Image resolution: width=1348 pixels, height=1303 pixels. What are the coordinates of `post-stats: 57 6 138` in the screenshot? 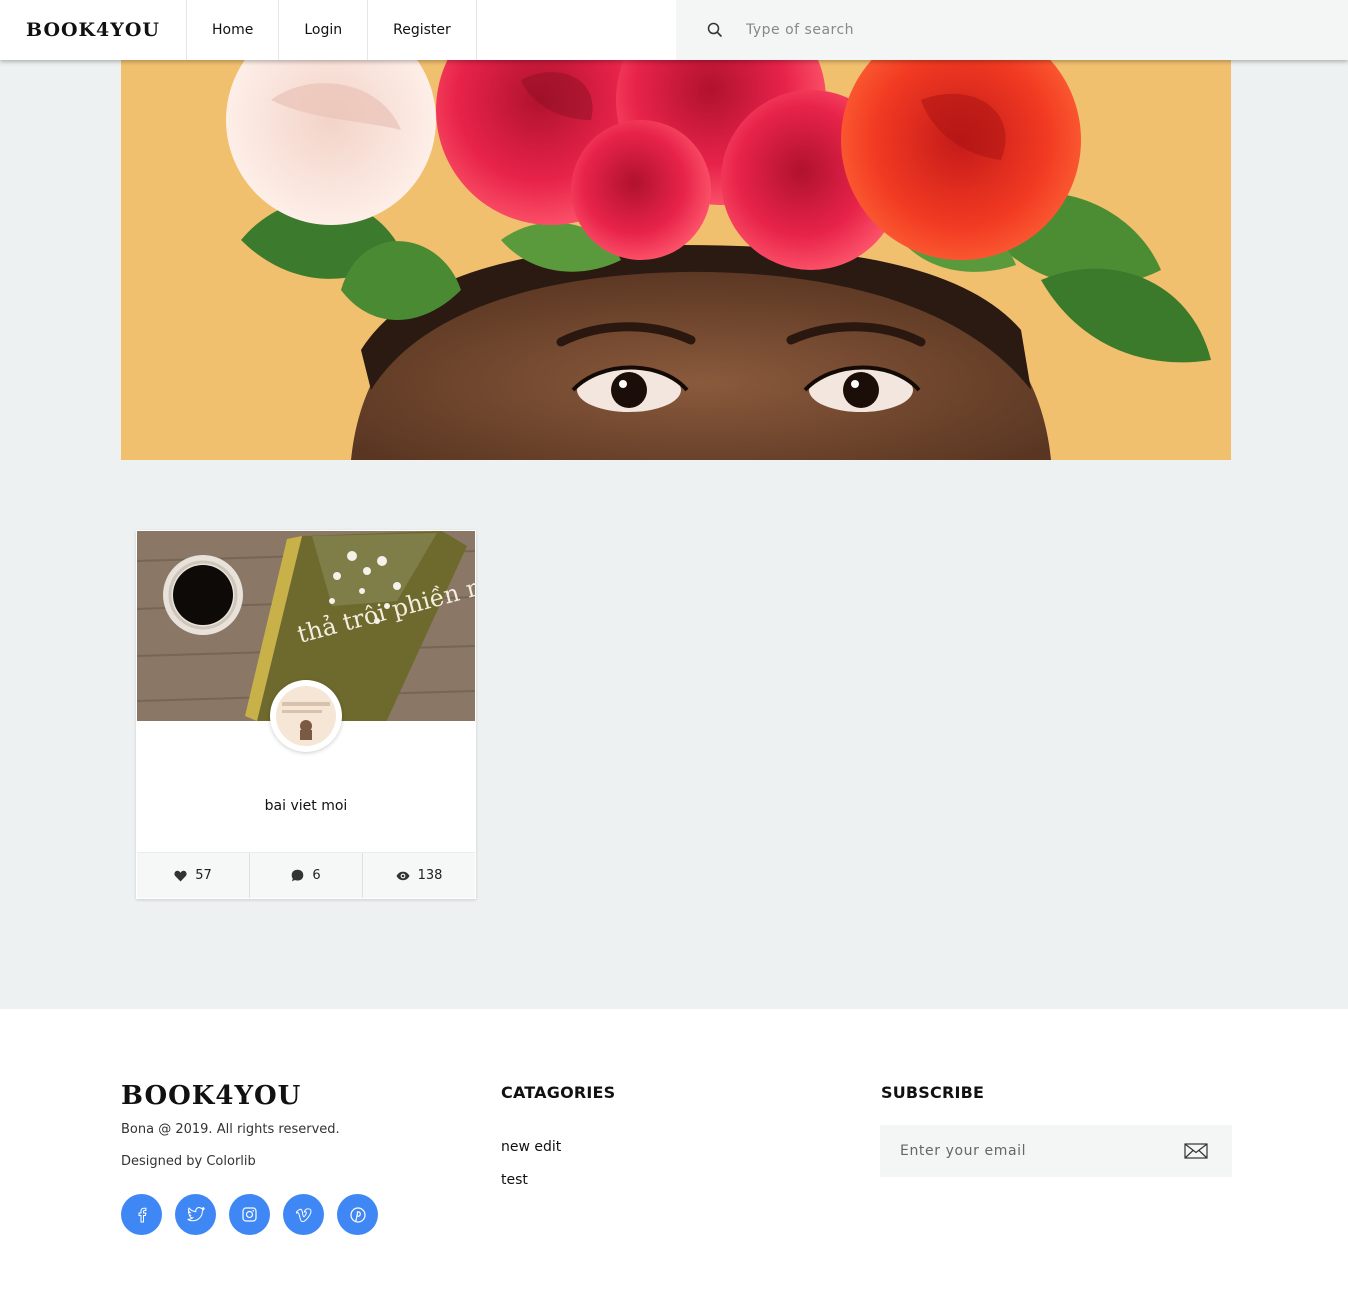 It's located at (306, 875).